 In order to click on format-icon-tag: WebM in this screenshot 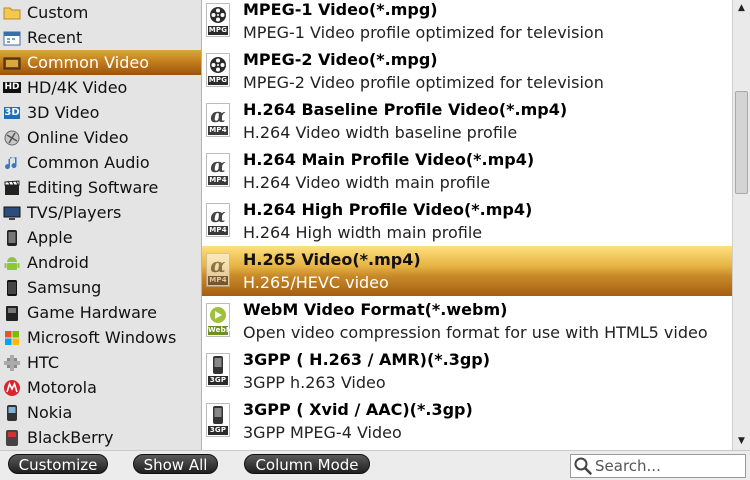, I will do `click(220, 330)`.